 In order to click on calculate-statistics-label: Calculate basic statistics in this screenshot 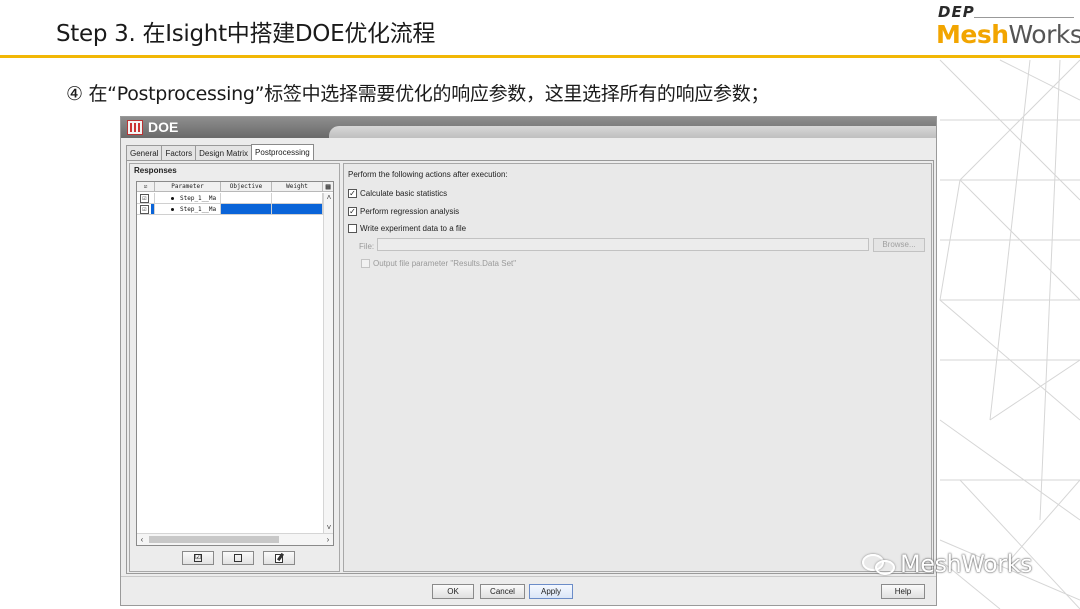, I will do `click(404, 193)`.